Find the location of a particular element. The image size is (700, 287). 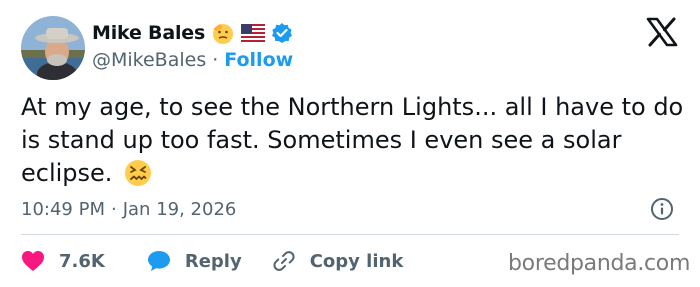

timestamp-row: 10:49 PM · Jan 19, 2026 is located at coordinates (128, 209).